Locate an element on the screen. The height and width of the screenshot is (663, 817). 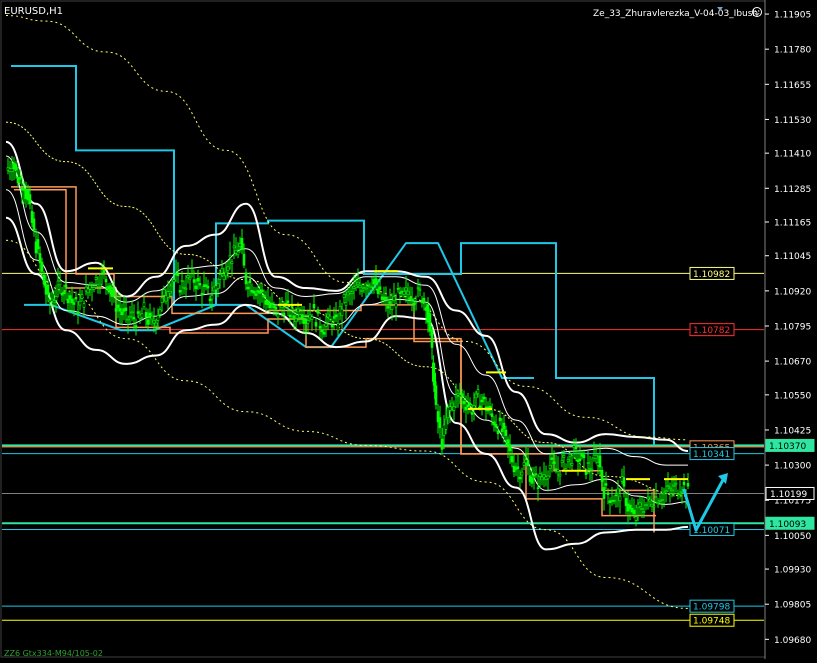
level-label-1.10093: 1.10093 is located at coordinates (787, 525).